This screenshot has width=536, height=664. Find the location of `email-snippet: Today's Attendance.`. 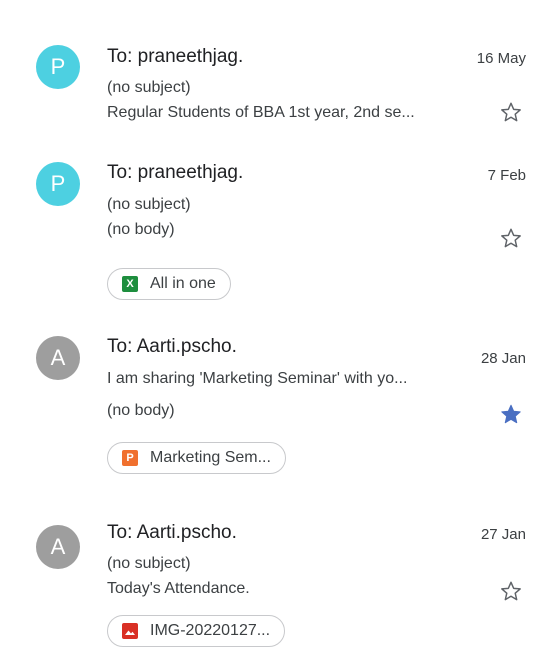

email-snippet: Today's Attendance. is located at coordinates (178, 588).